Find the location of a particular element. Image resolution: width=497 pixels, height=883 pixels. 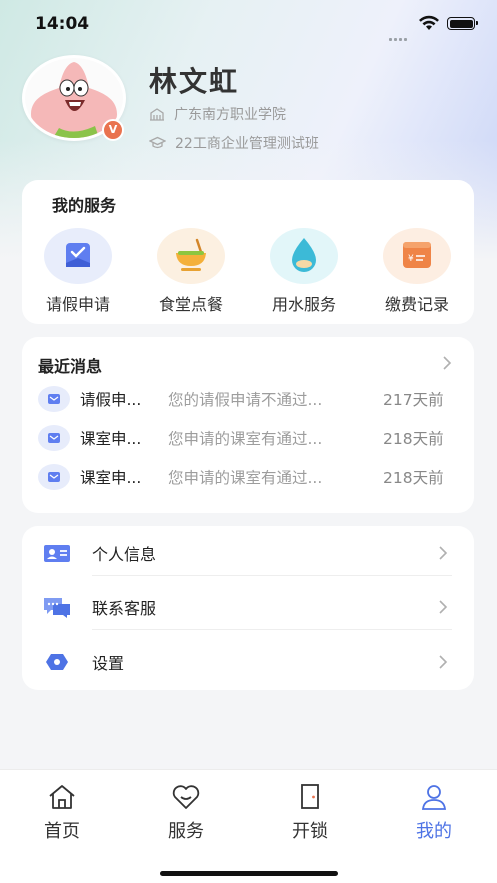

status-time: 14:04 is located at coordinates (62, 24).